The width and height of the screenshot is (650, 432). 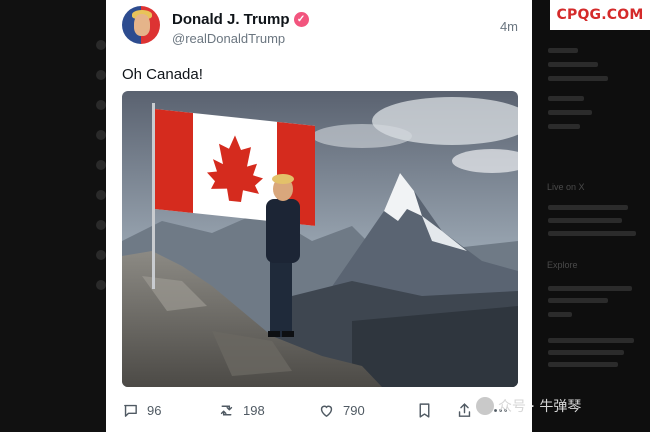 What do you see at coordinates (241, 410) in the screenshot?
I see `repost-button: 198` at bounding box center [241, 410].